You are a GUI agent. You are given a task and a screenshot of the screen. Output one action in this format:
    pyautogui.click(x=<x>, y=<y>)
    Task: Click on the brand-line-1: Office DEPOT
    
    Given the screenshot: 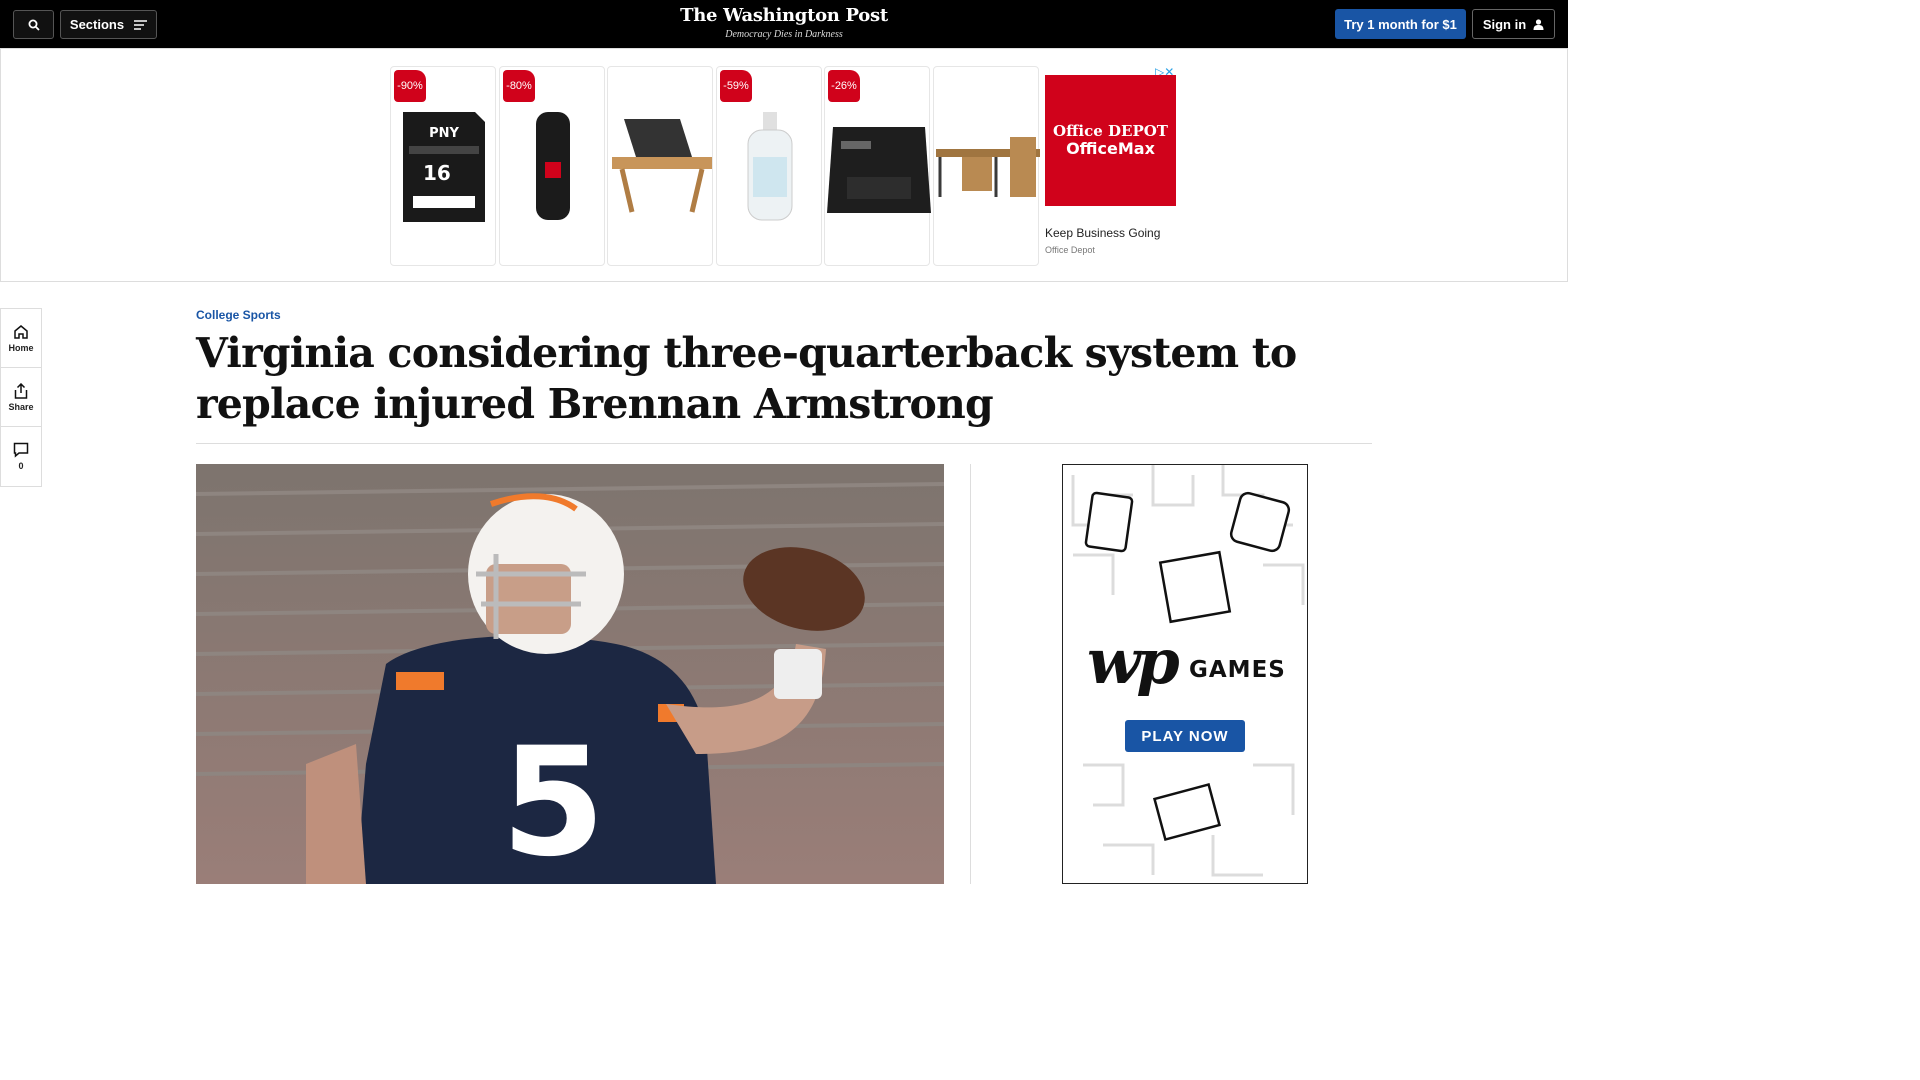 What is the action you would take?
    pyautogui.click(x=1110, y=131)
    